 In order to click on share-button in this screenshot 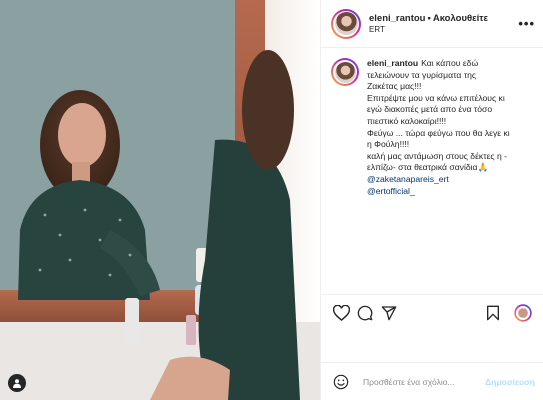, I will do `click(389, 313)`.